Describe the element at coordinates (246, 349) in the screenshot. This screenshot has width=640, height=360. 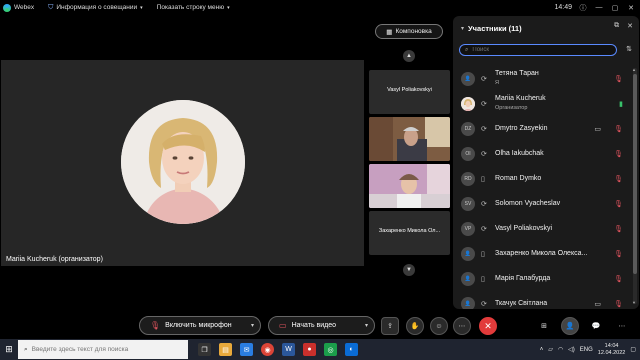
I see `mail-icon: ✉` at that location.